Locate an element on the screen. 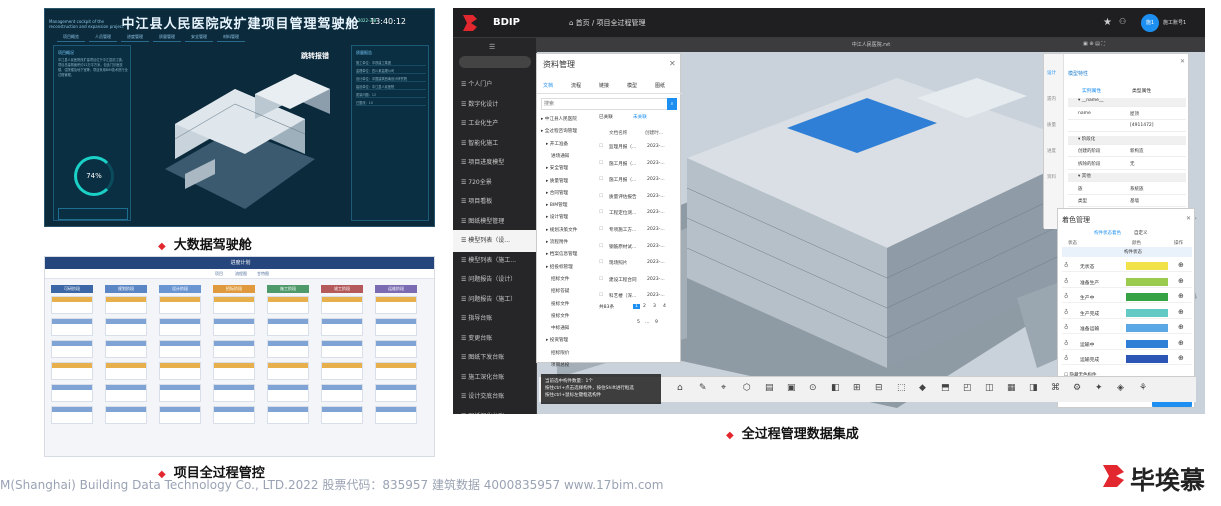 Image resolution: width=1221 pixels, height=506 pixels. tree-node: ▸ 中江县人民医院 is located at coordinates (559, 119).